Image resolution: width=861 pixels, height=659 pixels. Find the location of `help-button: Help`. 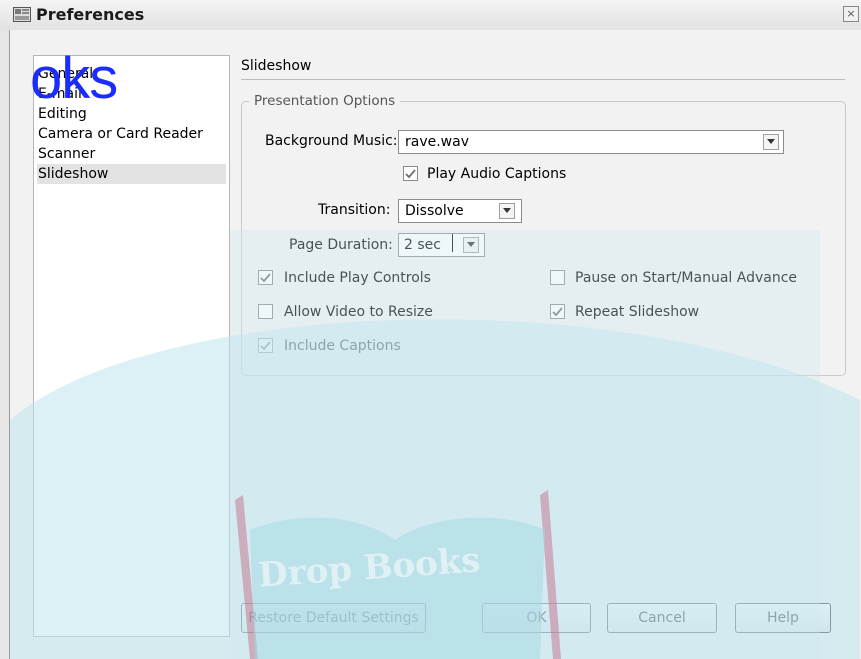

help-button: Help is located at coordinates (783, 618).